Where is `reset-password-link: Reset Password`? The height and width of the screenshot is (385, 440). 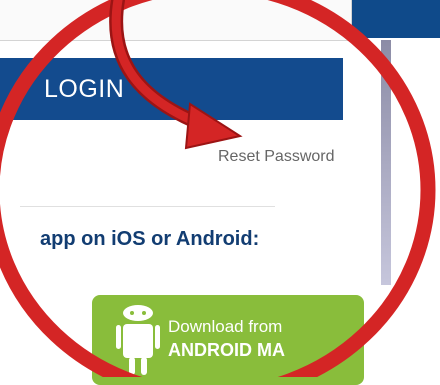
reset-password-link: Reset Password is located at coordinates (276, 157).